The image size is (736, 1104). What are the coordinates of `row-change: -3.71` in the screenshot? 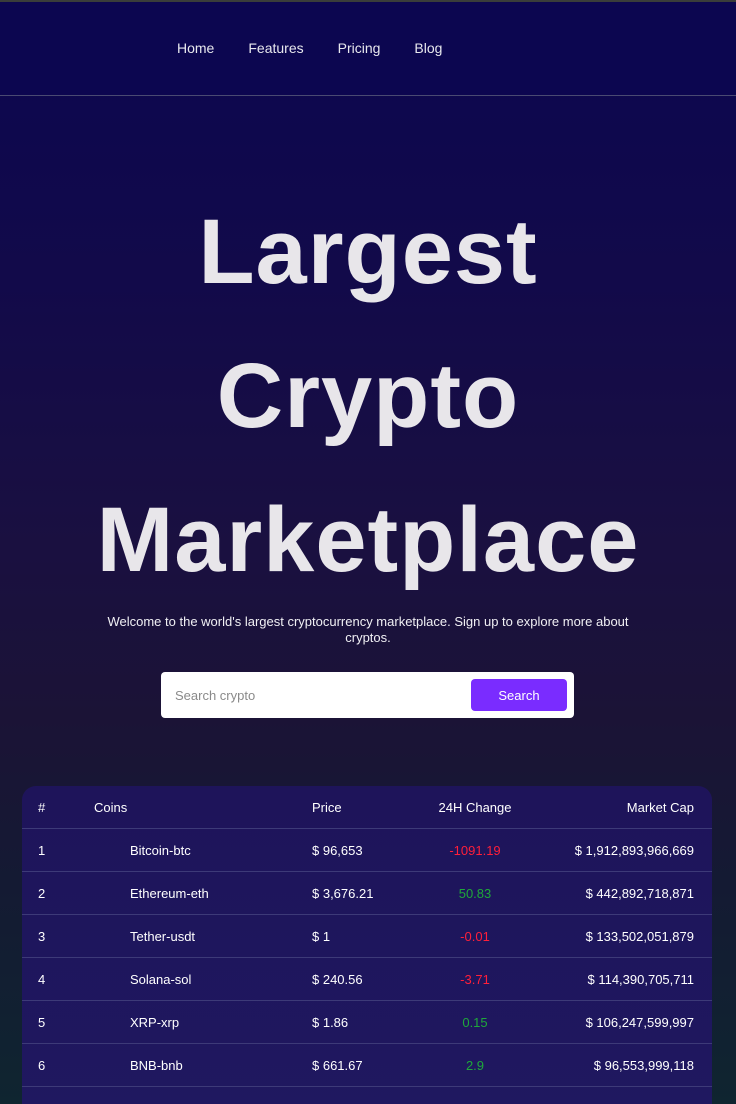 It's located at (475, 979).